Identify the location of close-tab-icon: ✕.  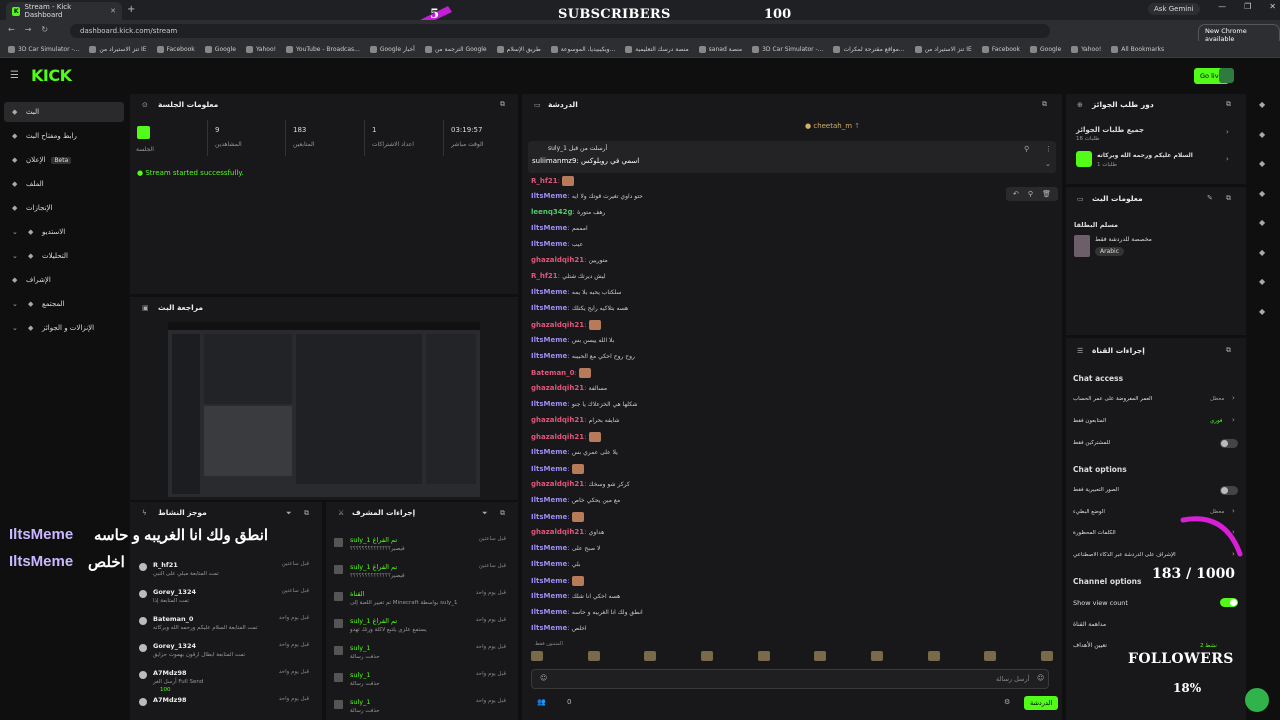
(113, 11).